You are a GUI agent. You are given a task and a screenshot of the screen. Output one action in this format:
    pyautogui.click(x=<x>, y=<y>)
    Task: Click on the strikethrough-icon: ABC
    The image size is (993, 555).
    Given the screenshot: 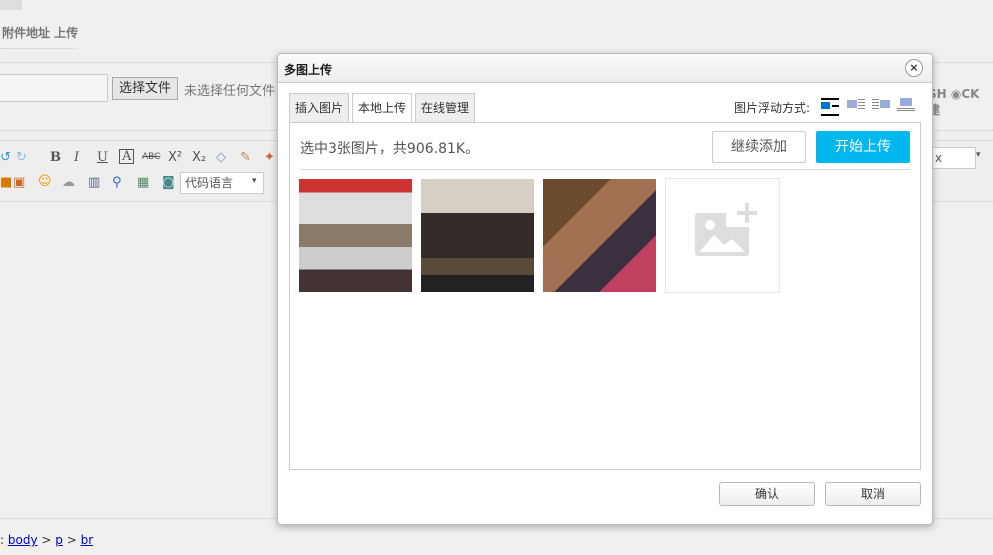 What is the action you would take?
    pyautogui.click(x=151, y=157)
    